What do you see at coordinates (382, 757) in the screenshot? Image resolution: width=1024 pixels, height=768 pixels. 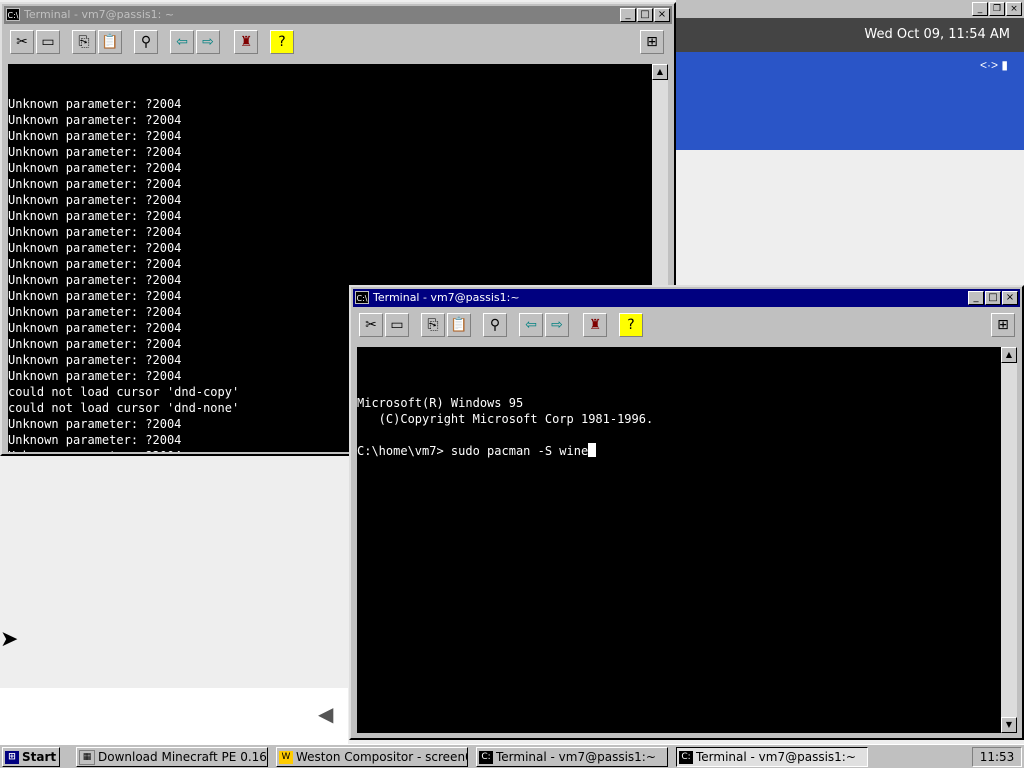 I see `taskbar-item-label: Weston Compositor - screen0` at bounding box center [382, 757].